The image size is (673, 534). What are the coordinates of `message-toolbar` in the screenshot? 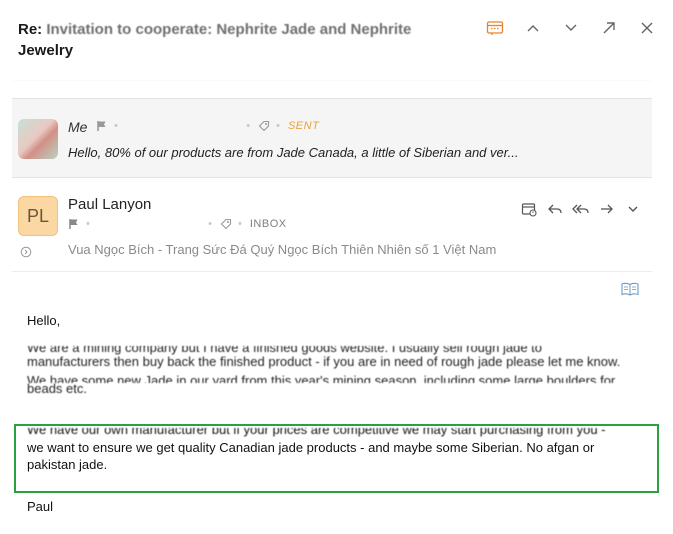 It's located at (581, 209).